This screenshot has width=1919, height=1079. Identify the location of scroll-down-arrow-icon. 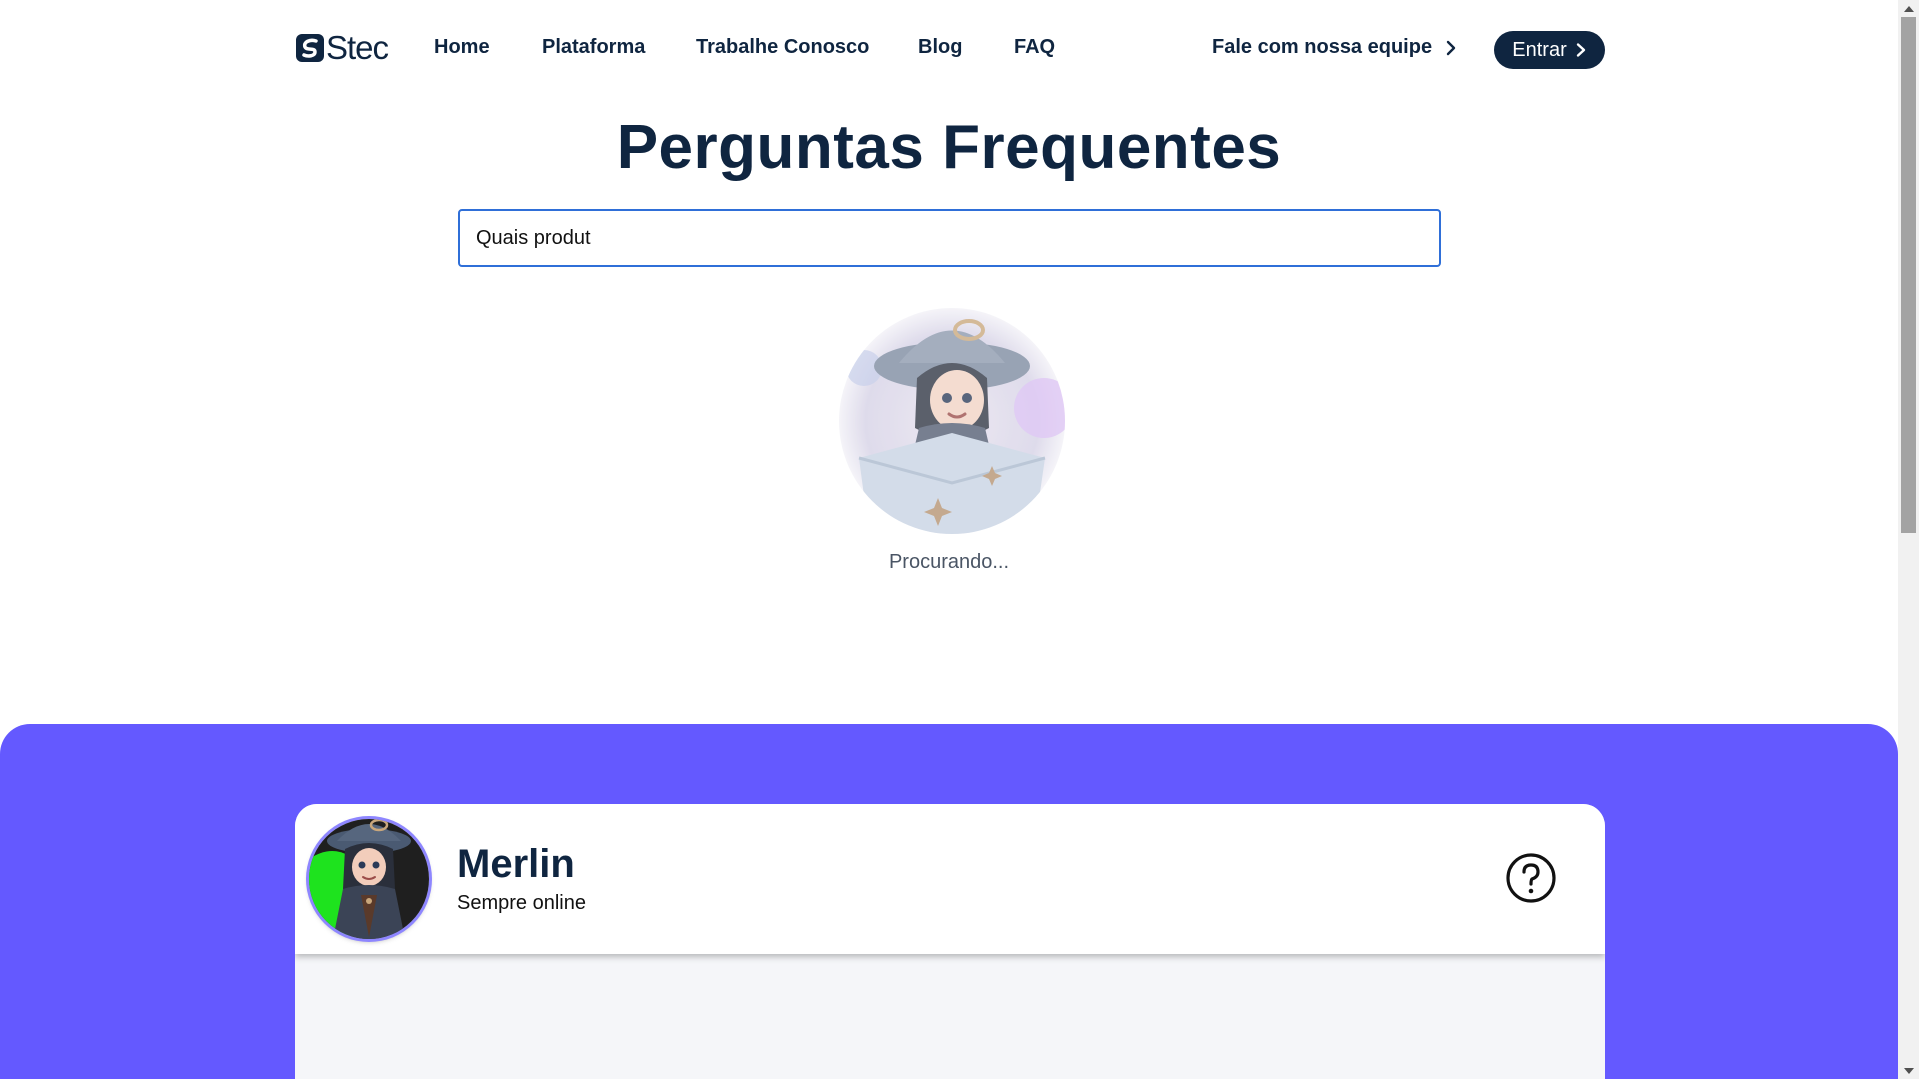
(1908, 1070).